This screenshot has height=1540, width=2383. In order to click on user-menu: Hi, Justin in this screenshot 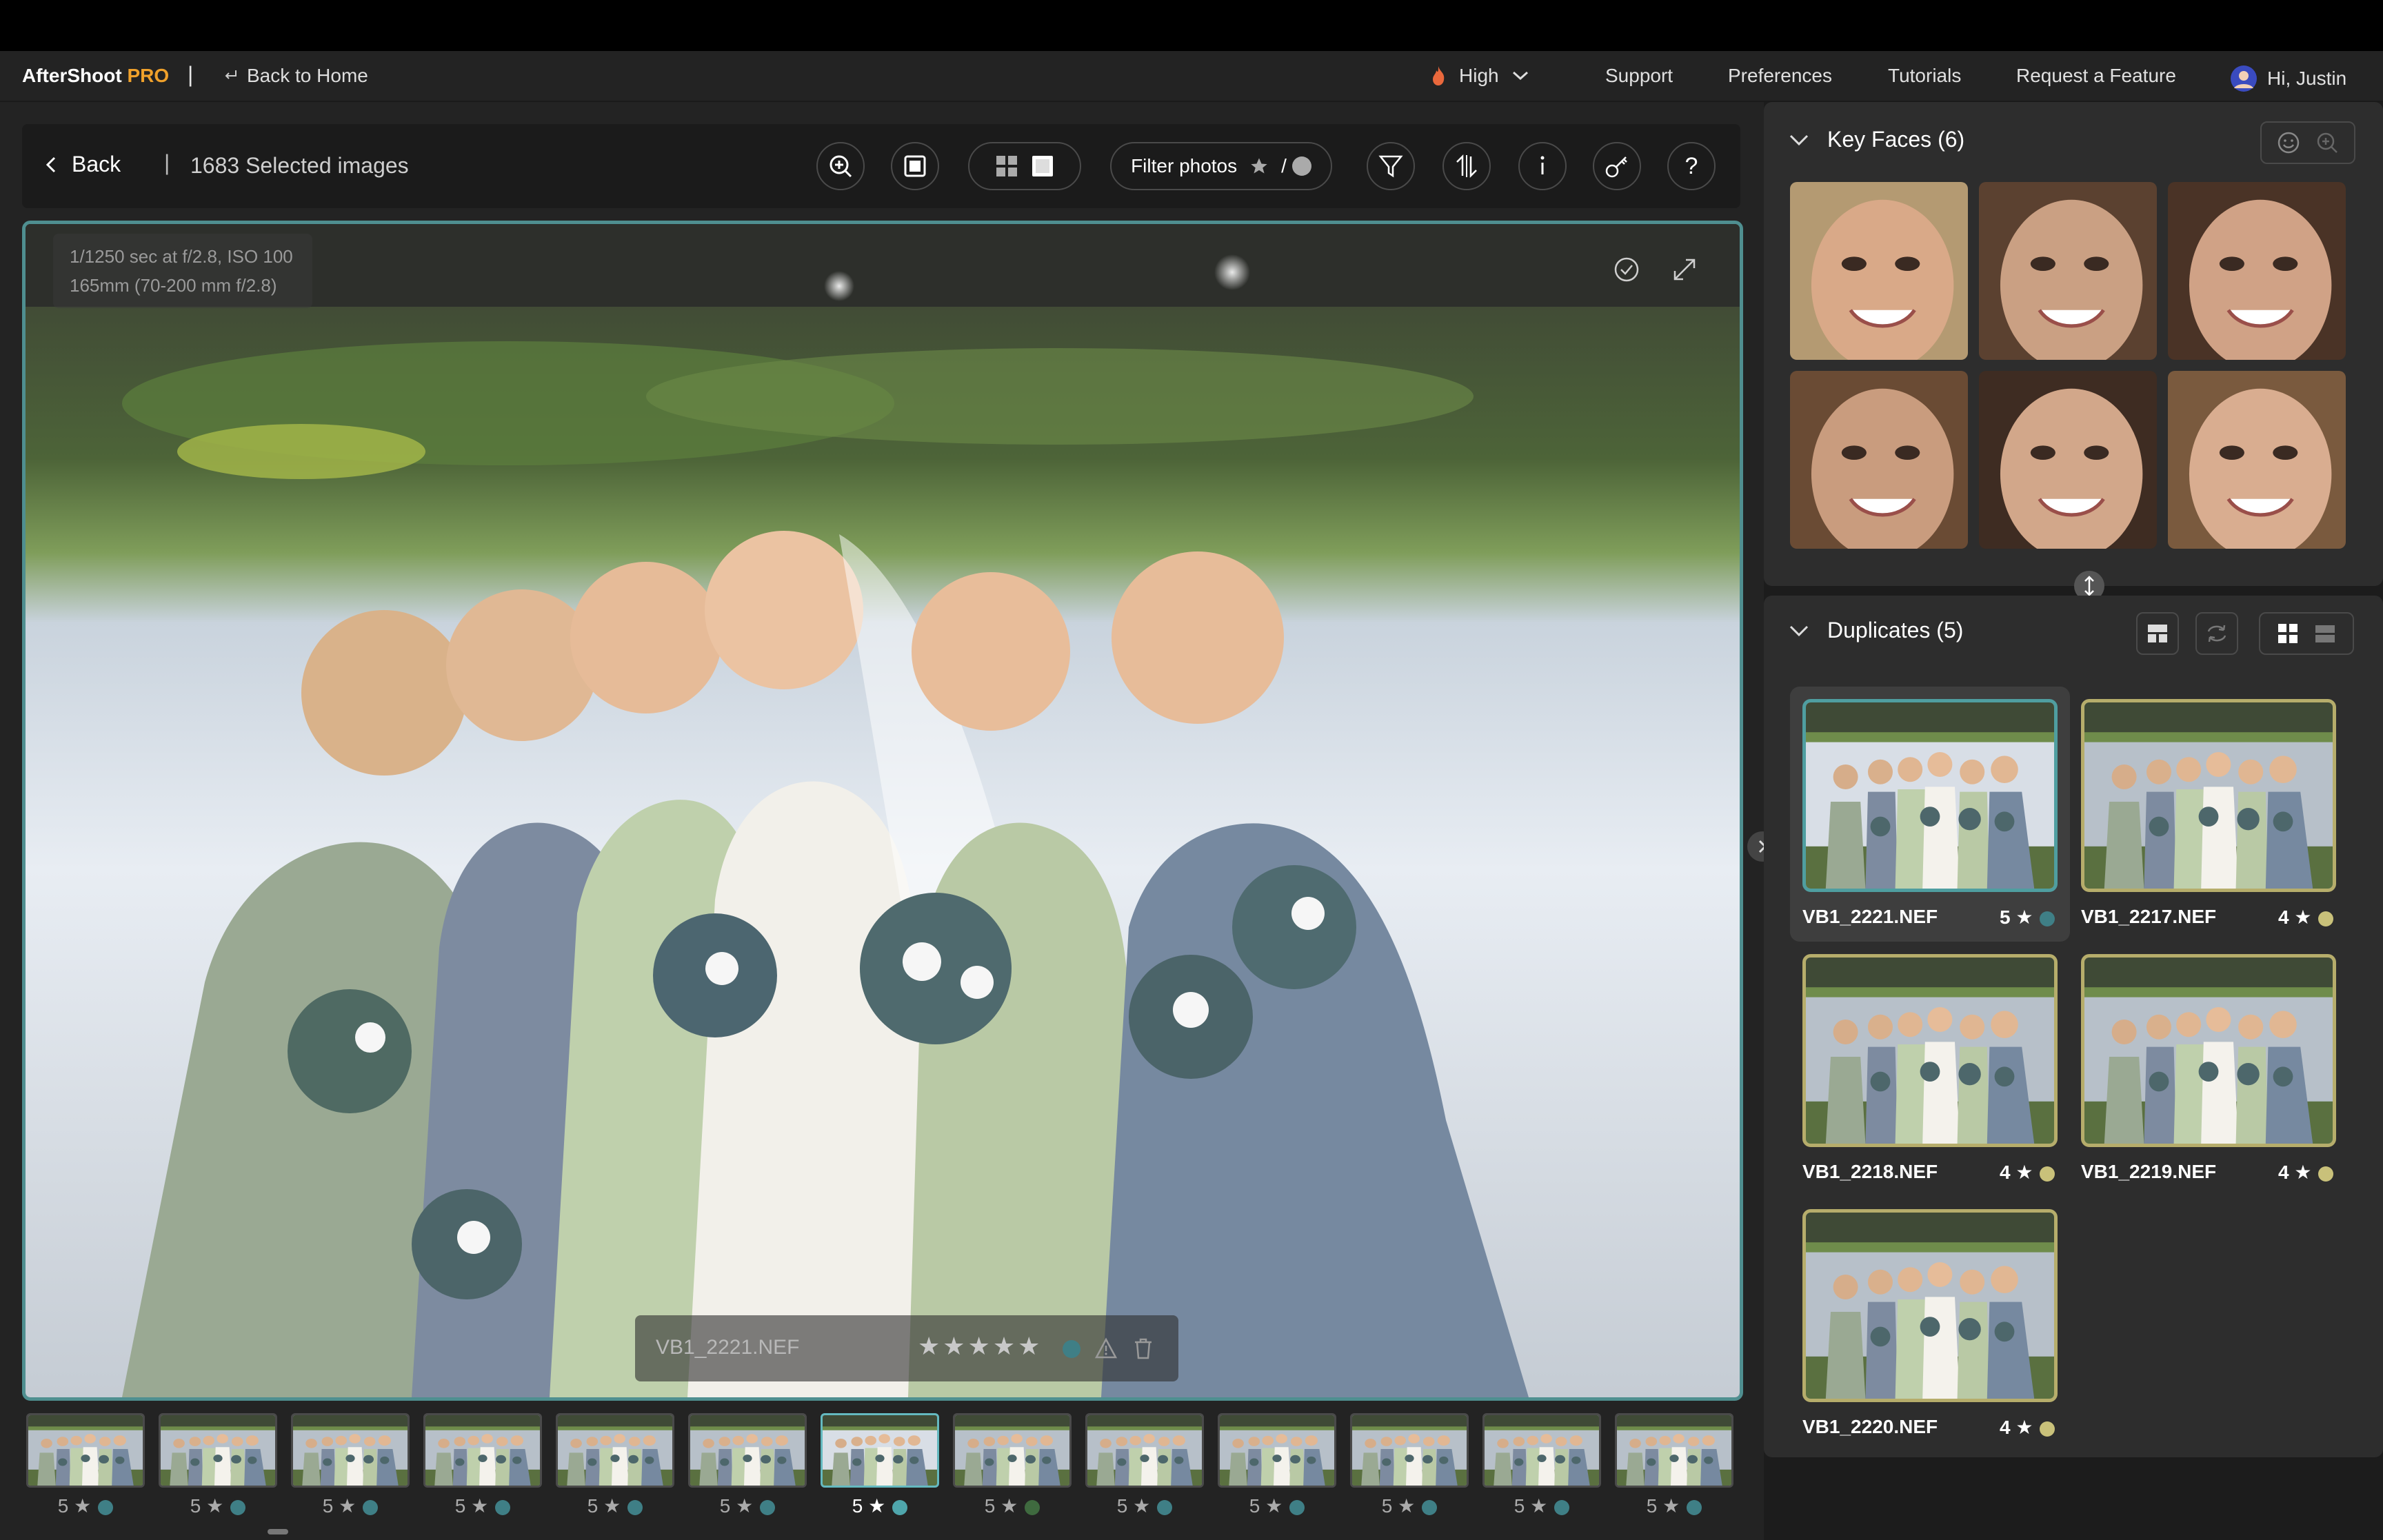, I will do `click(2288, 79)`.